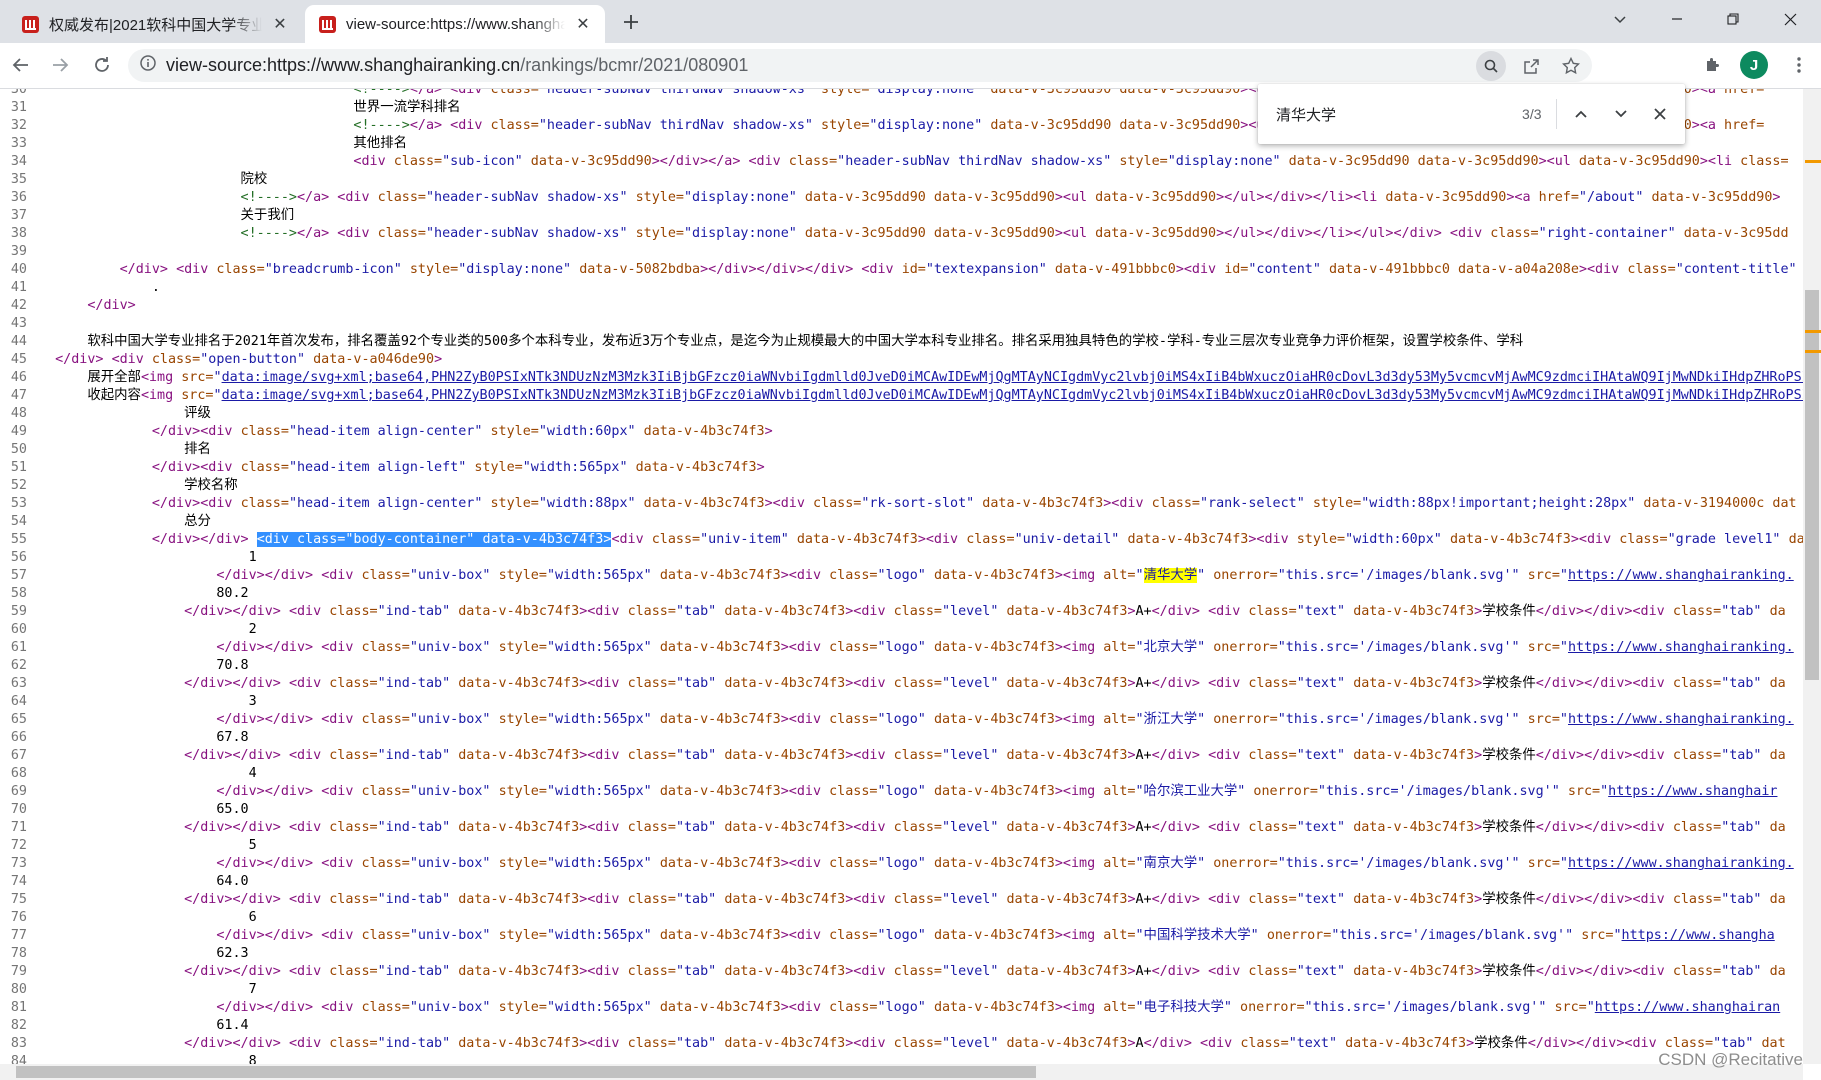 Image resolution: width=1821 pixels, height=1080 pixels. What do you see at coordinates (1812, 485) in the screenshot?
I see `vertical-scrollbar-thumb` at bounding box center [1812, 485].